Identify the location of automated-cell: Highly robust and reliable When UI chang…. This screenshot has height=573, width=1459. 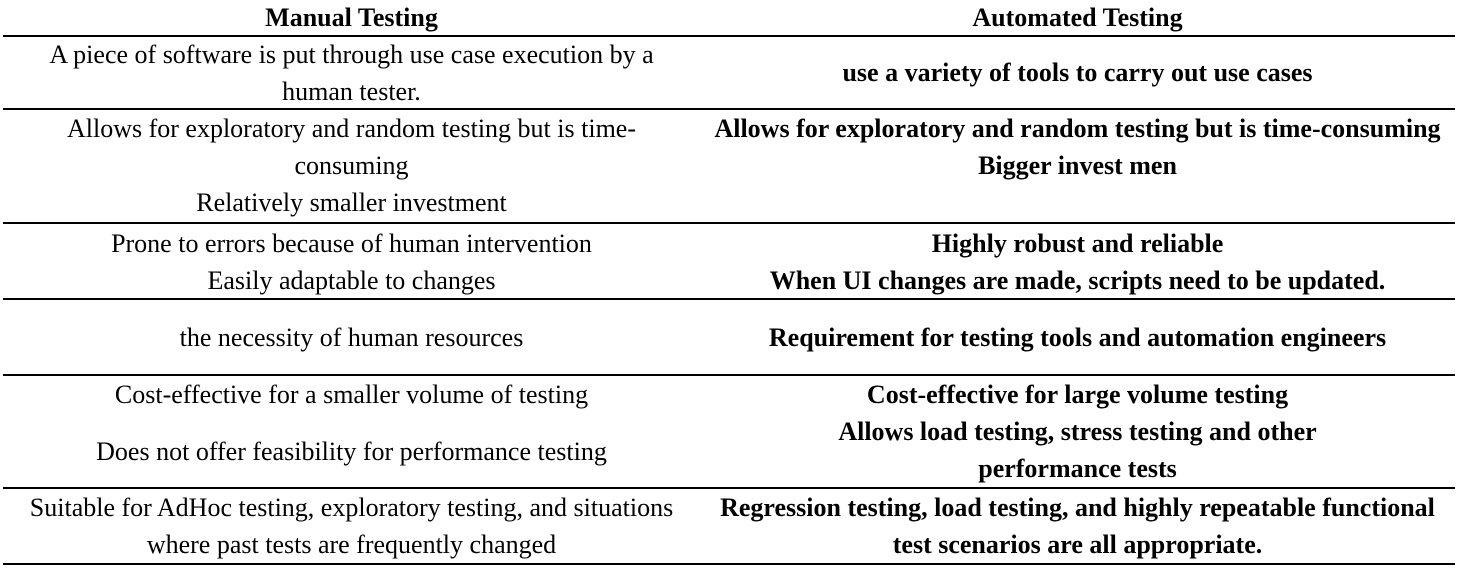
(1077, 261).